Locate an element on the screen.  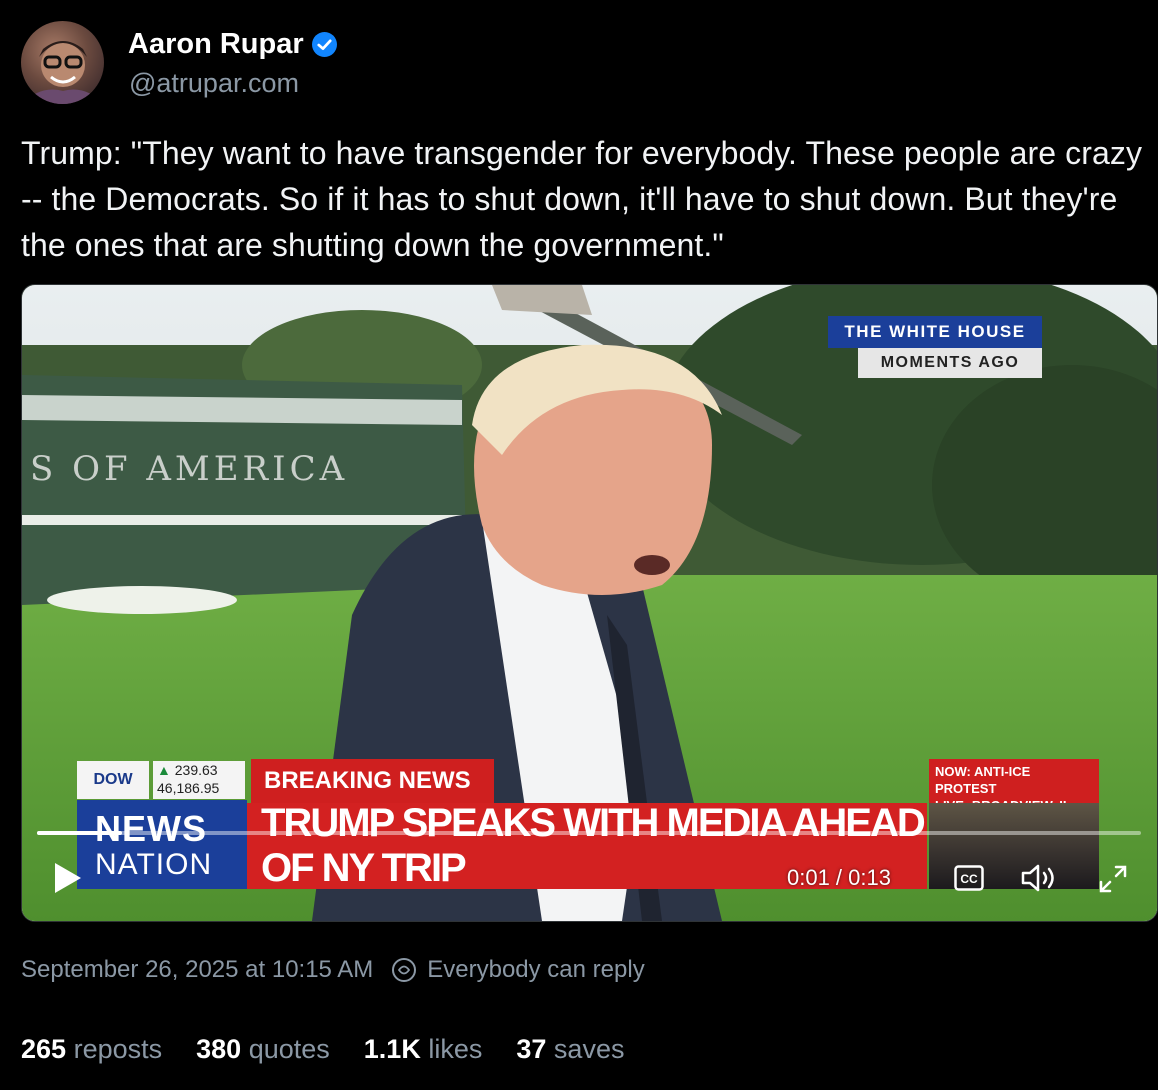
fullscreen-icon is located at coordinates (1113, 879).